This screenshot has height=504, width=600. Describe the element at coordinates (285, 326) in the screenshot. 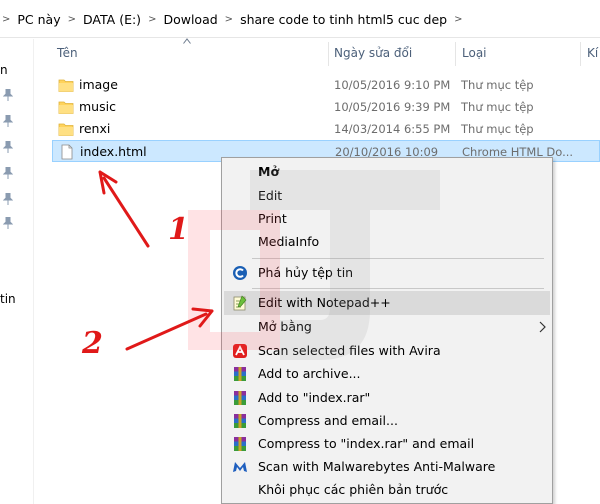

I see `menu-item-label: Mở bằng` at that location.